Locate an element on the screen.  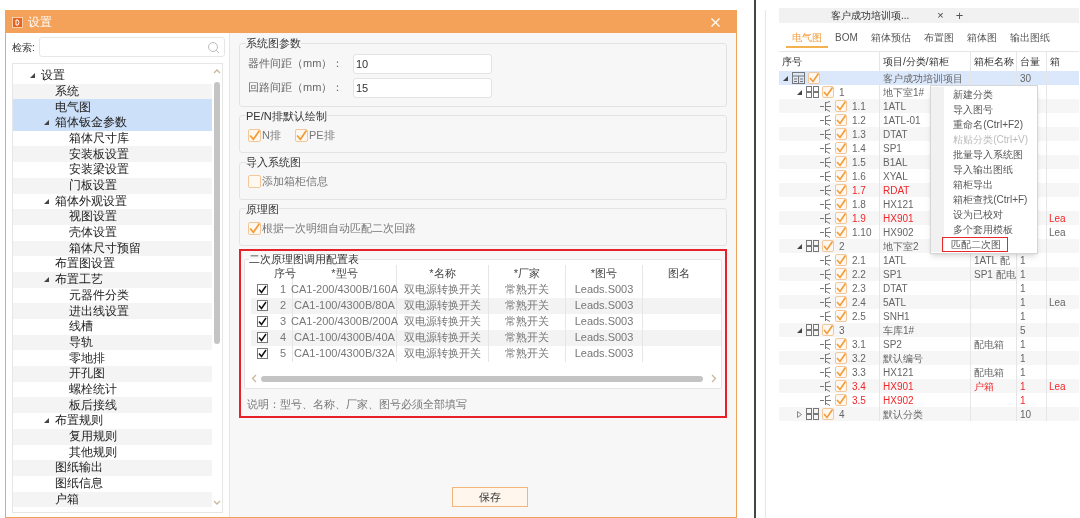
tree-item: 开孔图 is located at coordinates (112, 374).